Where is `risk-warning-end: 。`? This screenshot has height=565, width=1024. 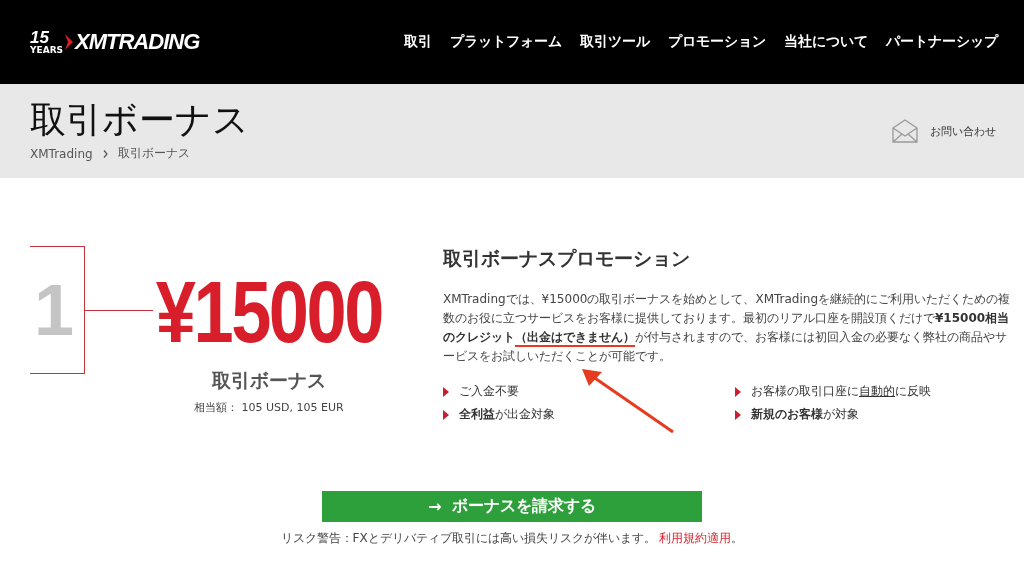
risk-warning-end: 。 is located at coordinates (737, 538).